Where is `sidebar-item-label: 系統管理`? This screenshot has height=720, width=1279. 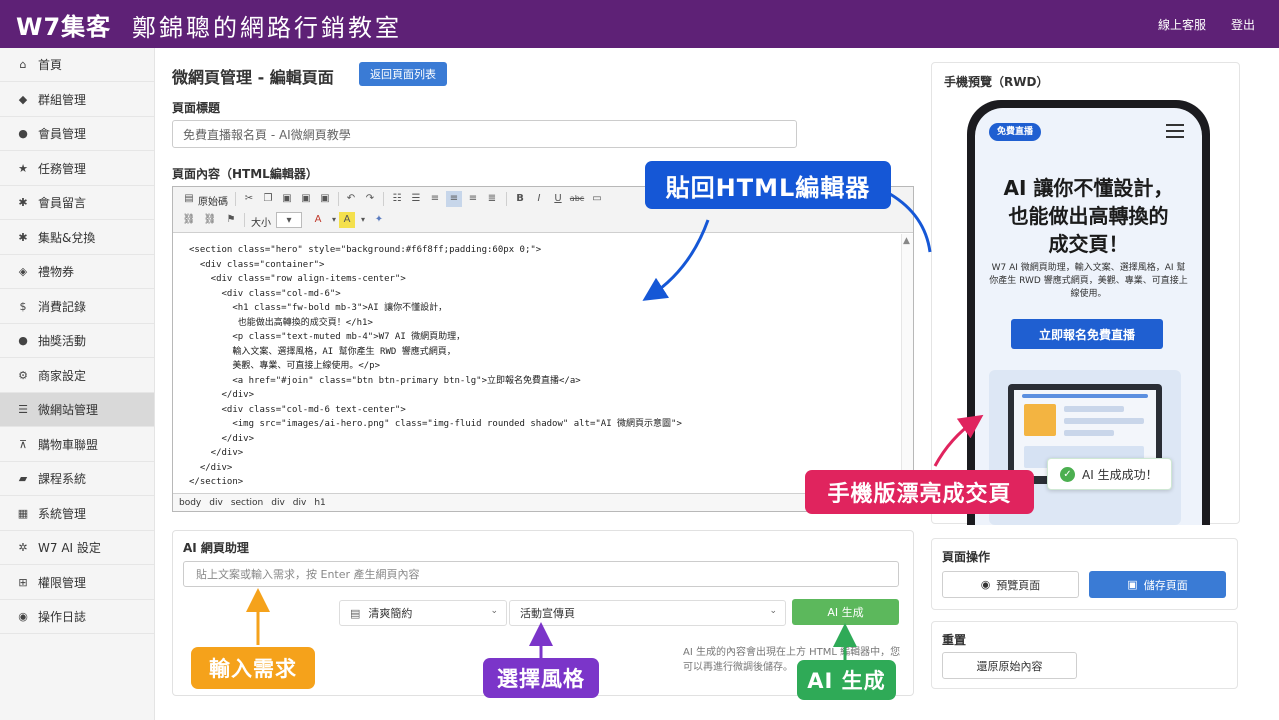 sidebar-item-label: 系統管理 is located at coordinates (62, 514).